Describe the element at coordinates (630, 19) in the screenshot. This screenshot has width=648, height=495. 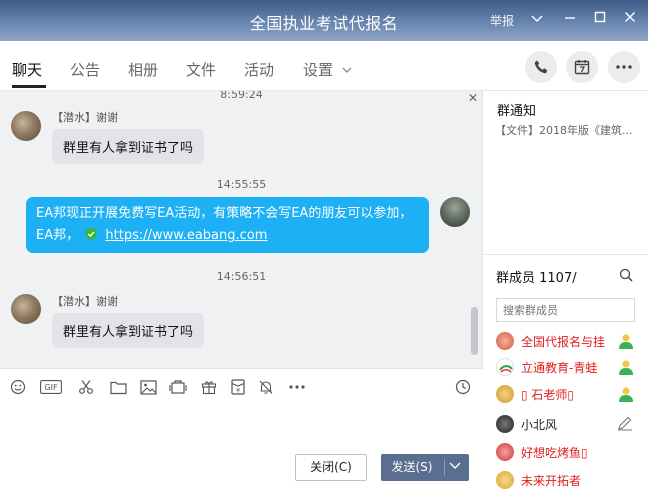
I see `close-window-icon` at that location.